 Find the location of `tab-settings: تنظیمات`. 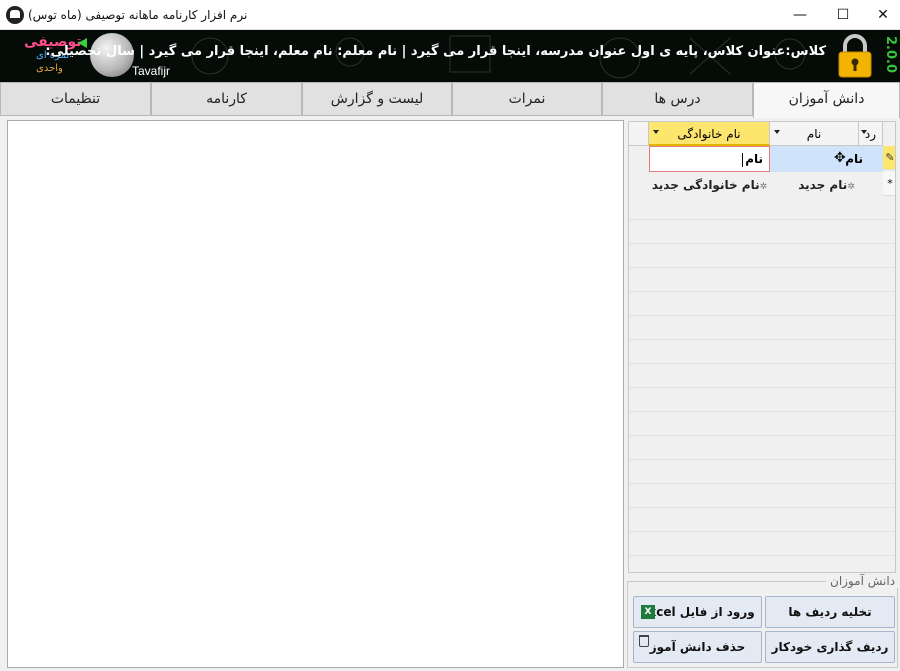

tab-settings: تنظیمات is located at coordinates (75, 99).